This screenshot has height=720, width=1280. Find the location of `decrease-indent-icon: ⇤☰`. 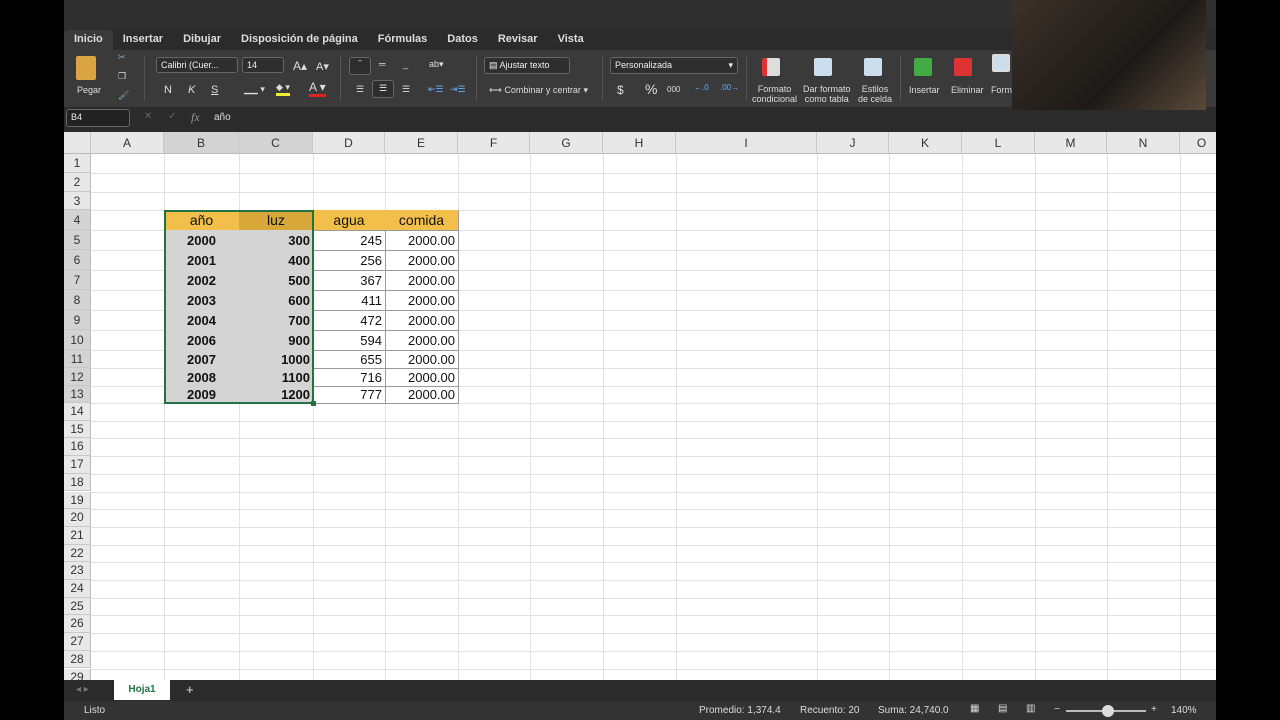

decrease-indent-icon: ⇤☰ is located at coordinates (436, 89).